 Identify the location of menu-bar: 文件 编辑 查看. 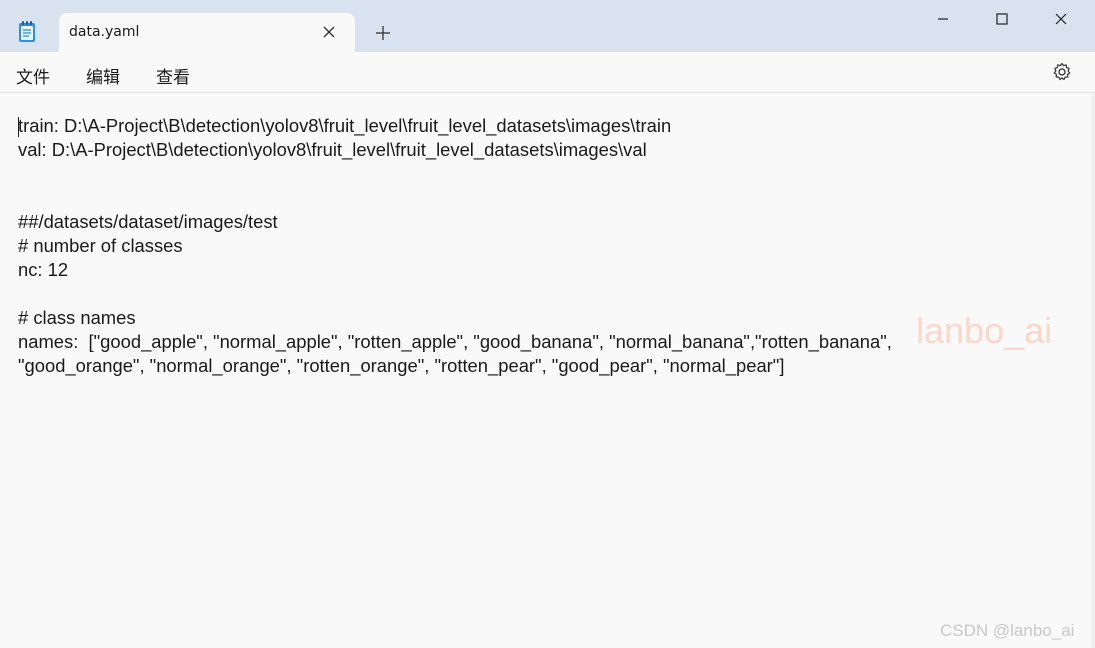
(547, 72).